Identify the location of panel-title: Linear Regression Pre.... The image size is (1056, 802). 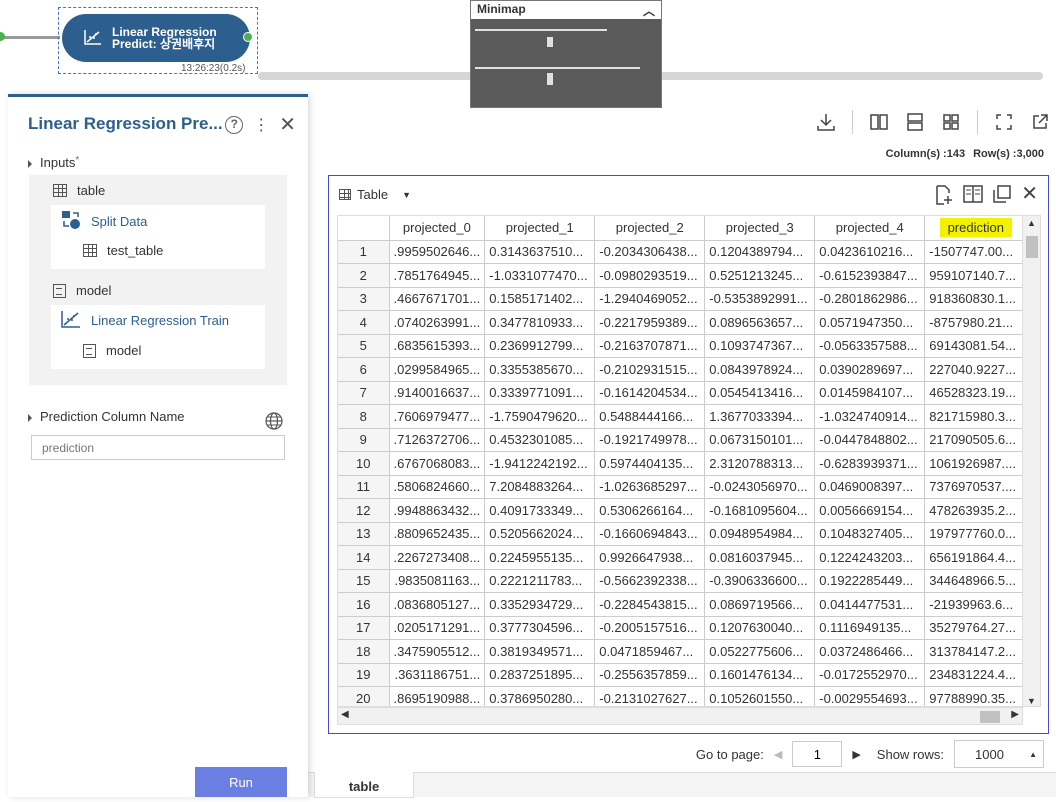
(125, 123).